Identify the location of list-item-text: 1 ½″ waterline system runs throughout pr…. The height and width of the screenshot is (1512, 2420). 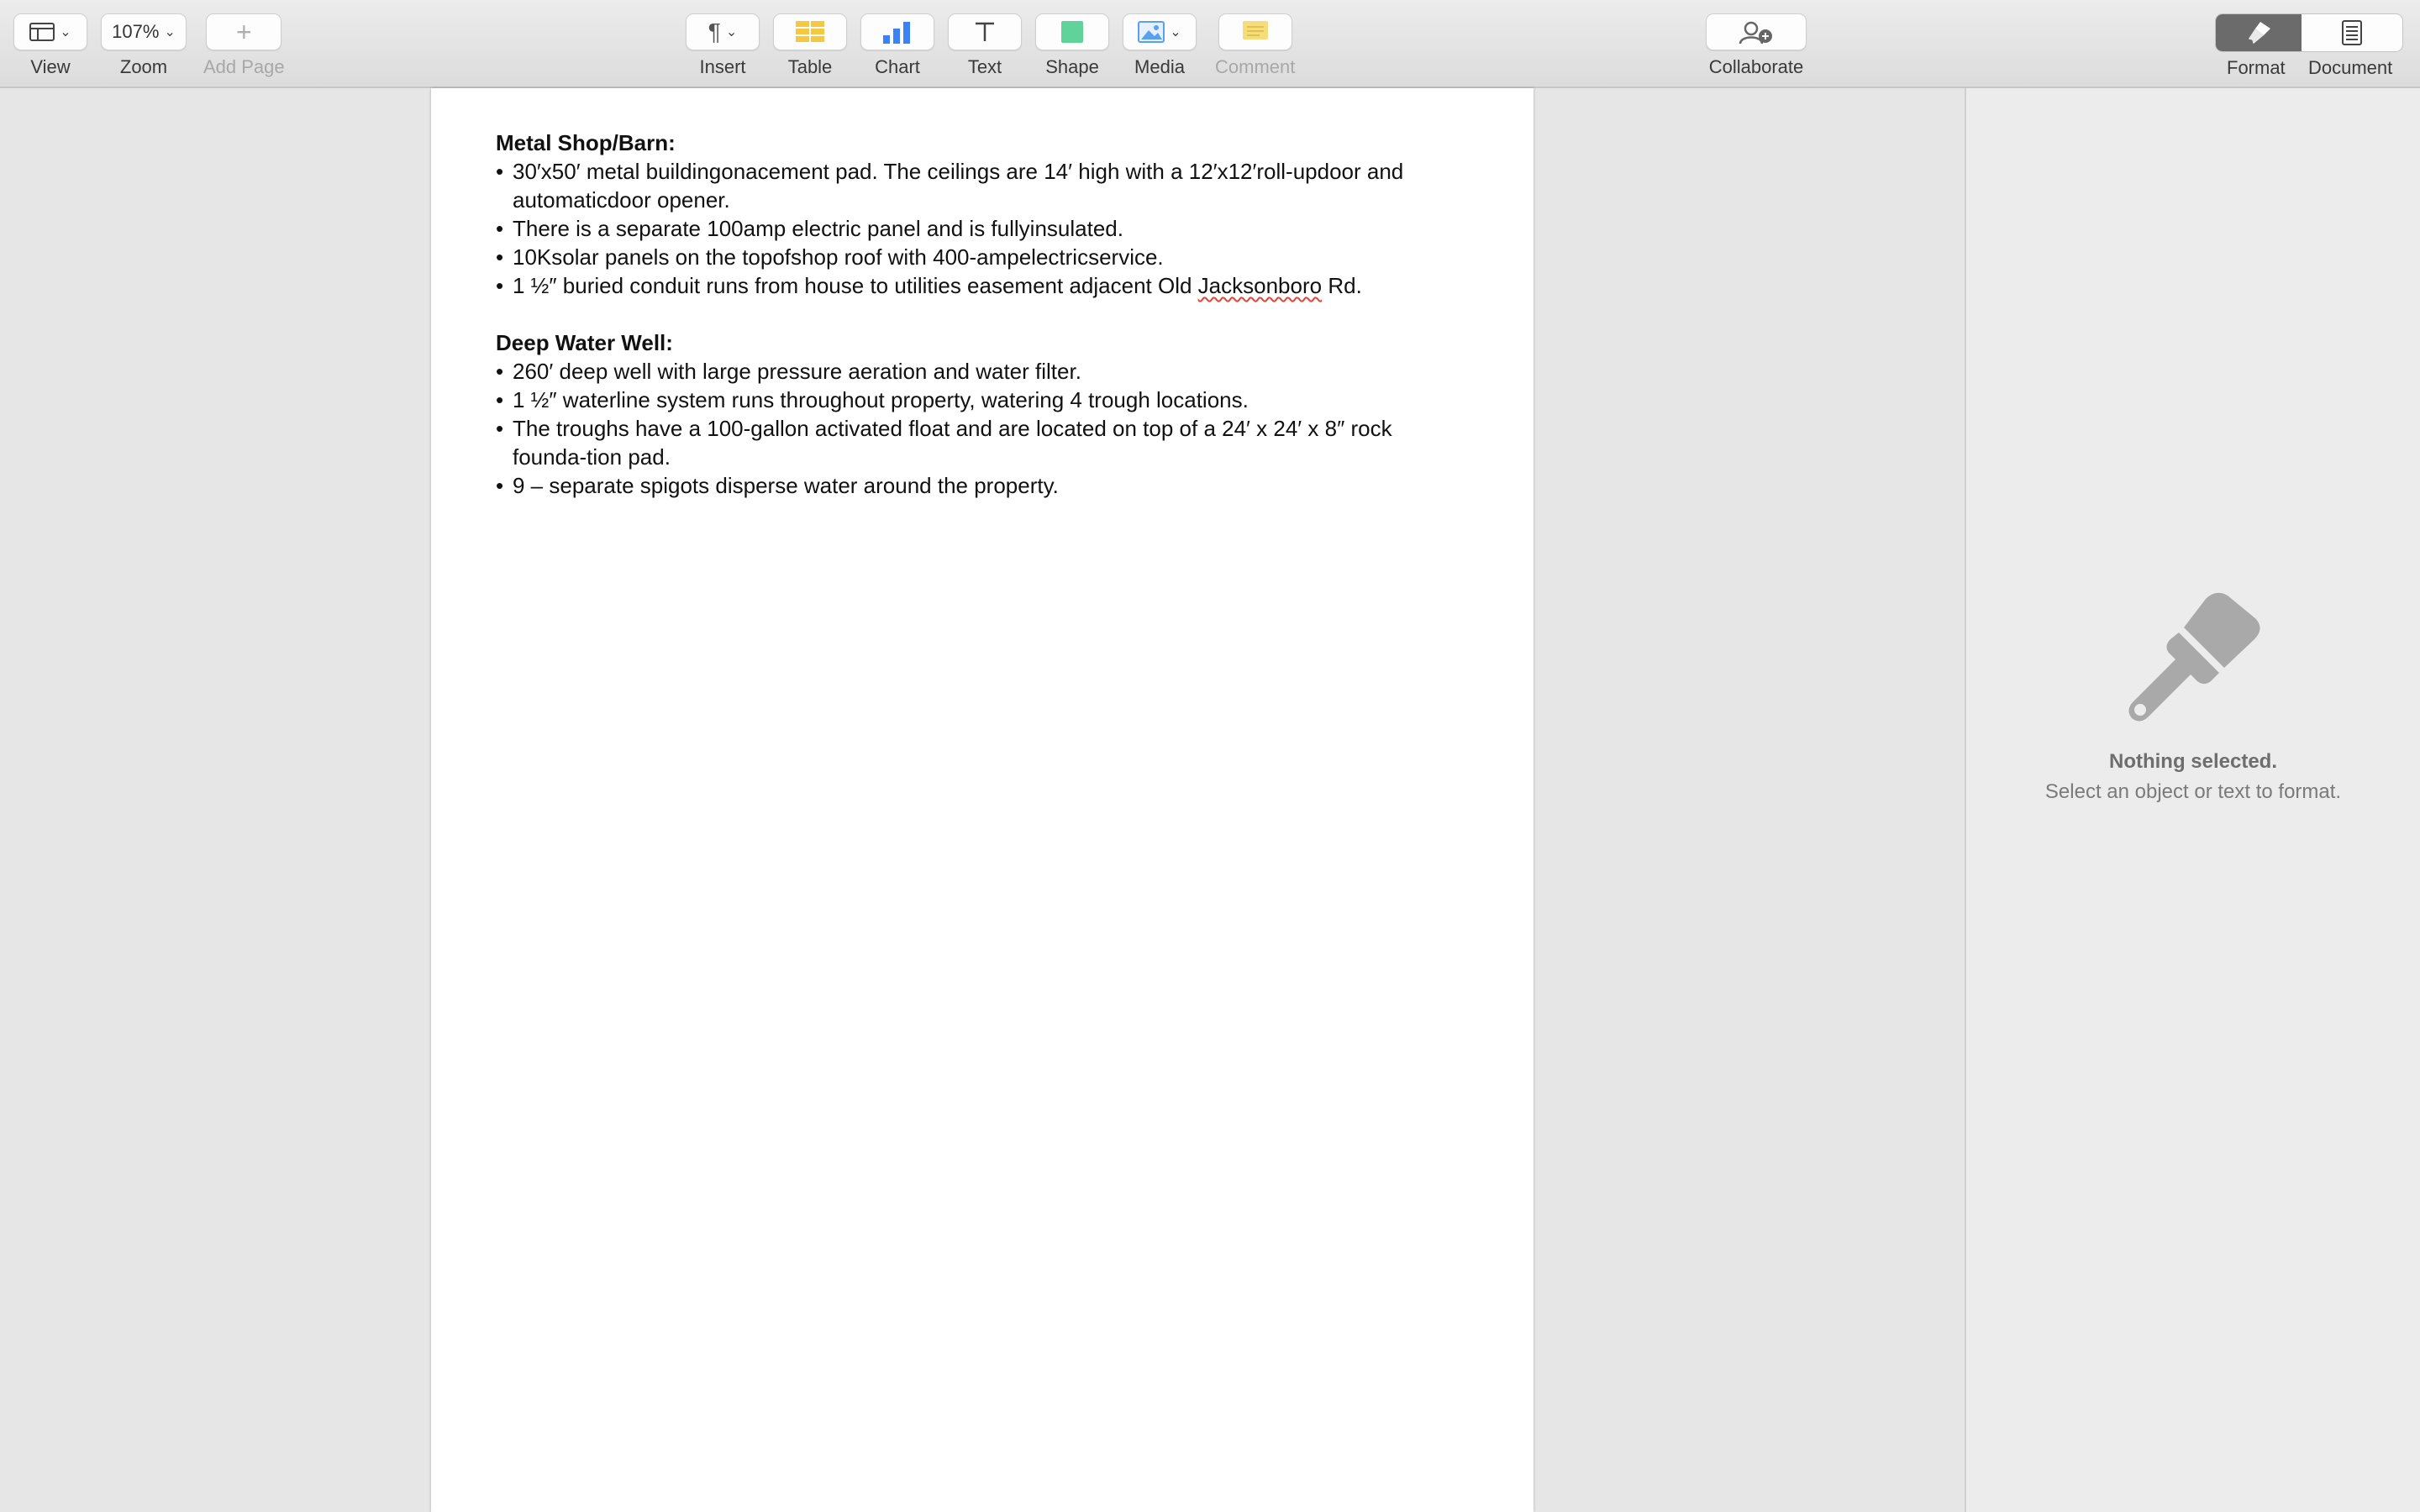
(881, 399).